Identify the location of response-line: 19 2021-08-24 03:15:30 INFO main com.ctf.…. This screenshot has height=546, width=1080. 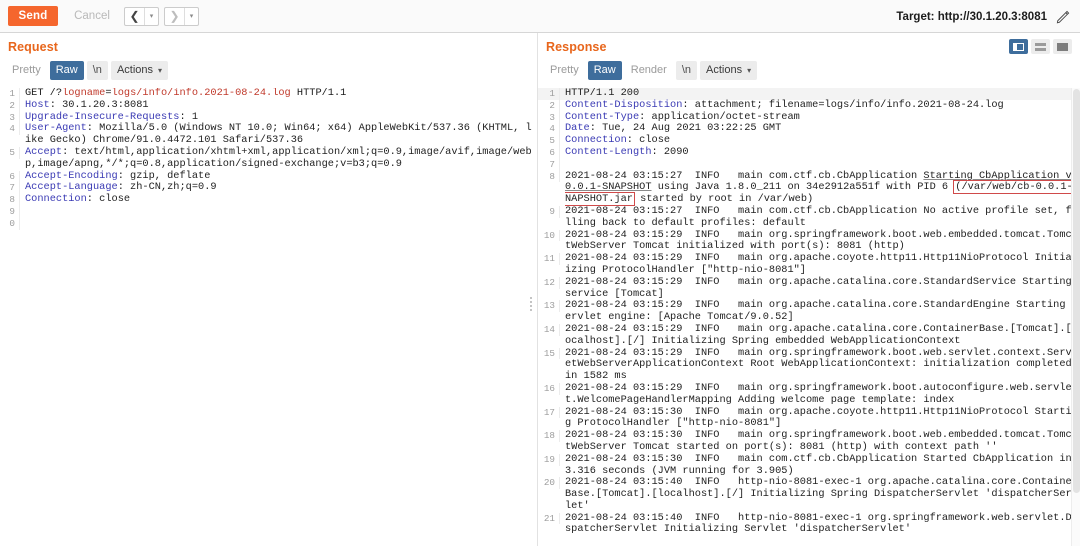
(809, 465).